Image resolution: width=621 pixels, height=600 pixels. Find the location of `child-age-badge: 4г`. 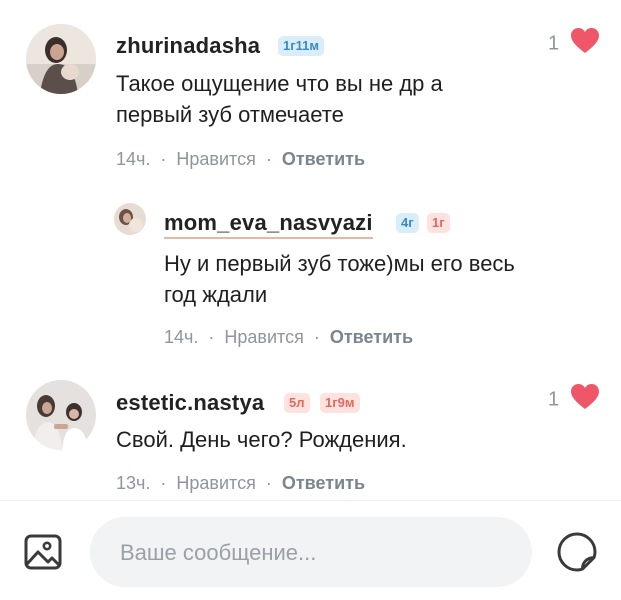

child-age-badge: 4г is located at coordinates (407, 223).